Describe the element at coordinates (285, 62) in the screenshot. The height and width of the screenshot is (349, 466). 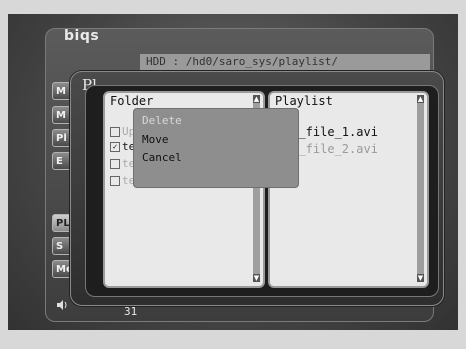
I see `path-bar: HDD : /hd0/saro_sys/playlist/` at that location.